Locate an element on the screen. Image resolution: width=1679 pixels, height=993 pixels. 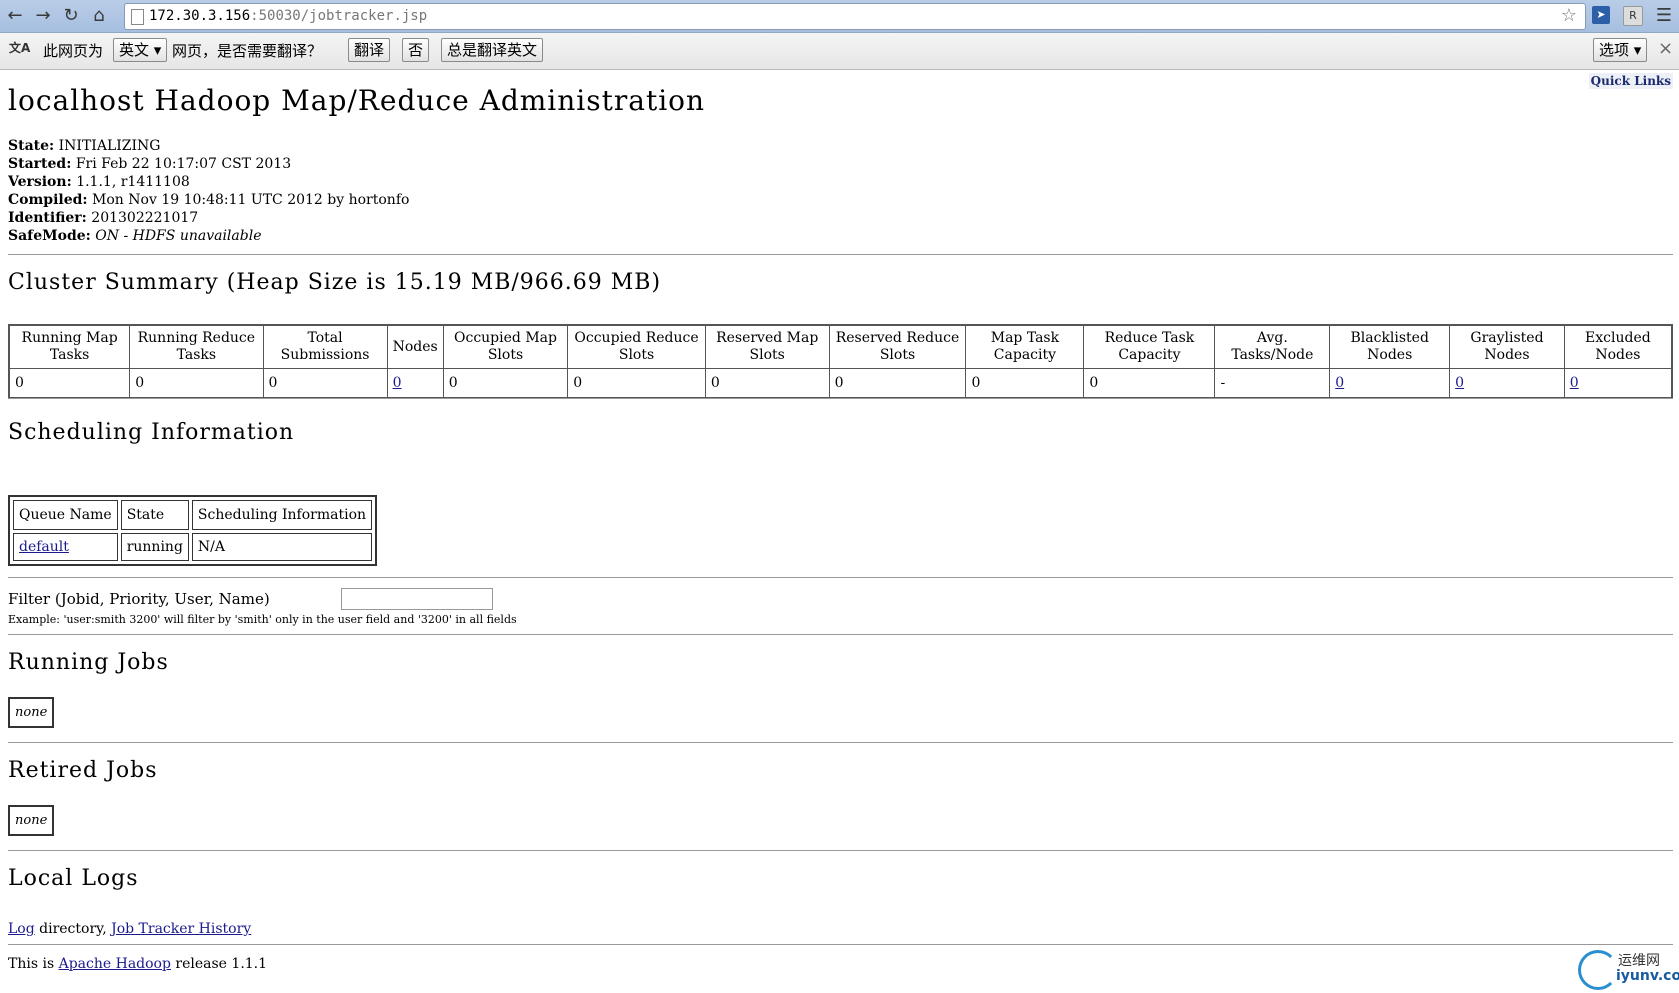
column-header: Occupied Map Slots is located at coordinates (505, 346).